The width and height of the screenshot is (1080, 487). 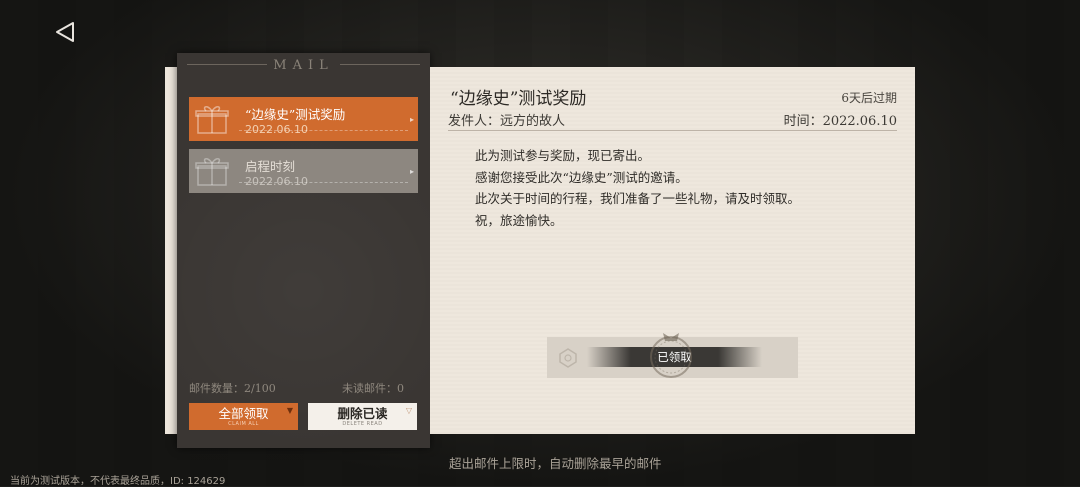 What do you see at coordinates (232, 388) in the screenshot?
I see `mail-count: 邮件数量：2/100` at bounding box center [232, 388].